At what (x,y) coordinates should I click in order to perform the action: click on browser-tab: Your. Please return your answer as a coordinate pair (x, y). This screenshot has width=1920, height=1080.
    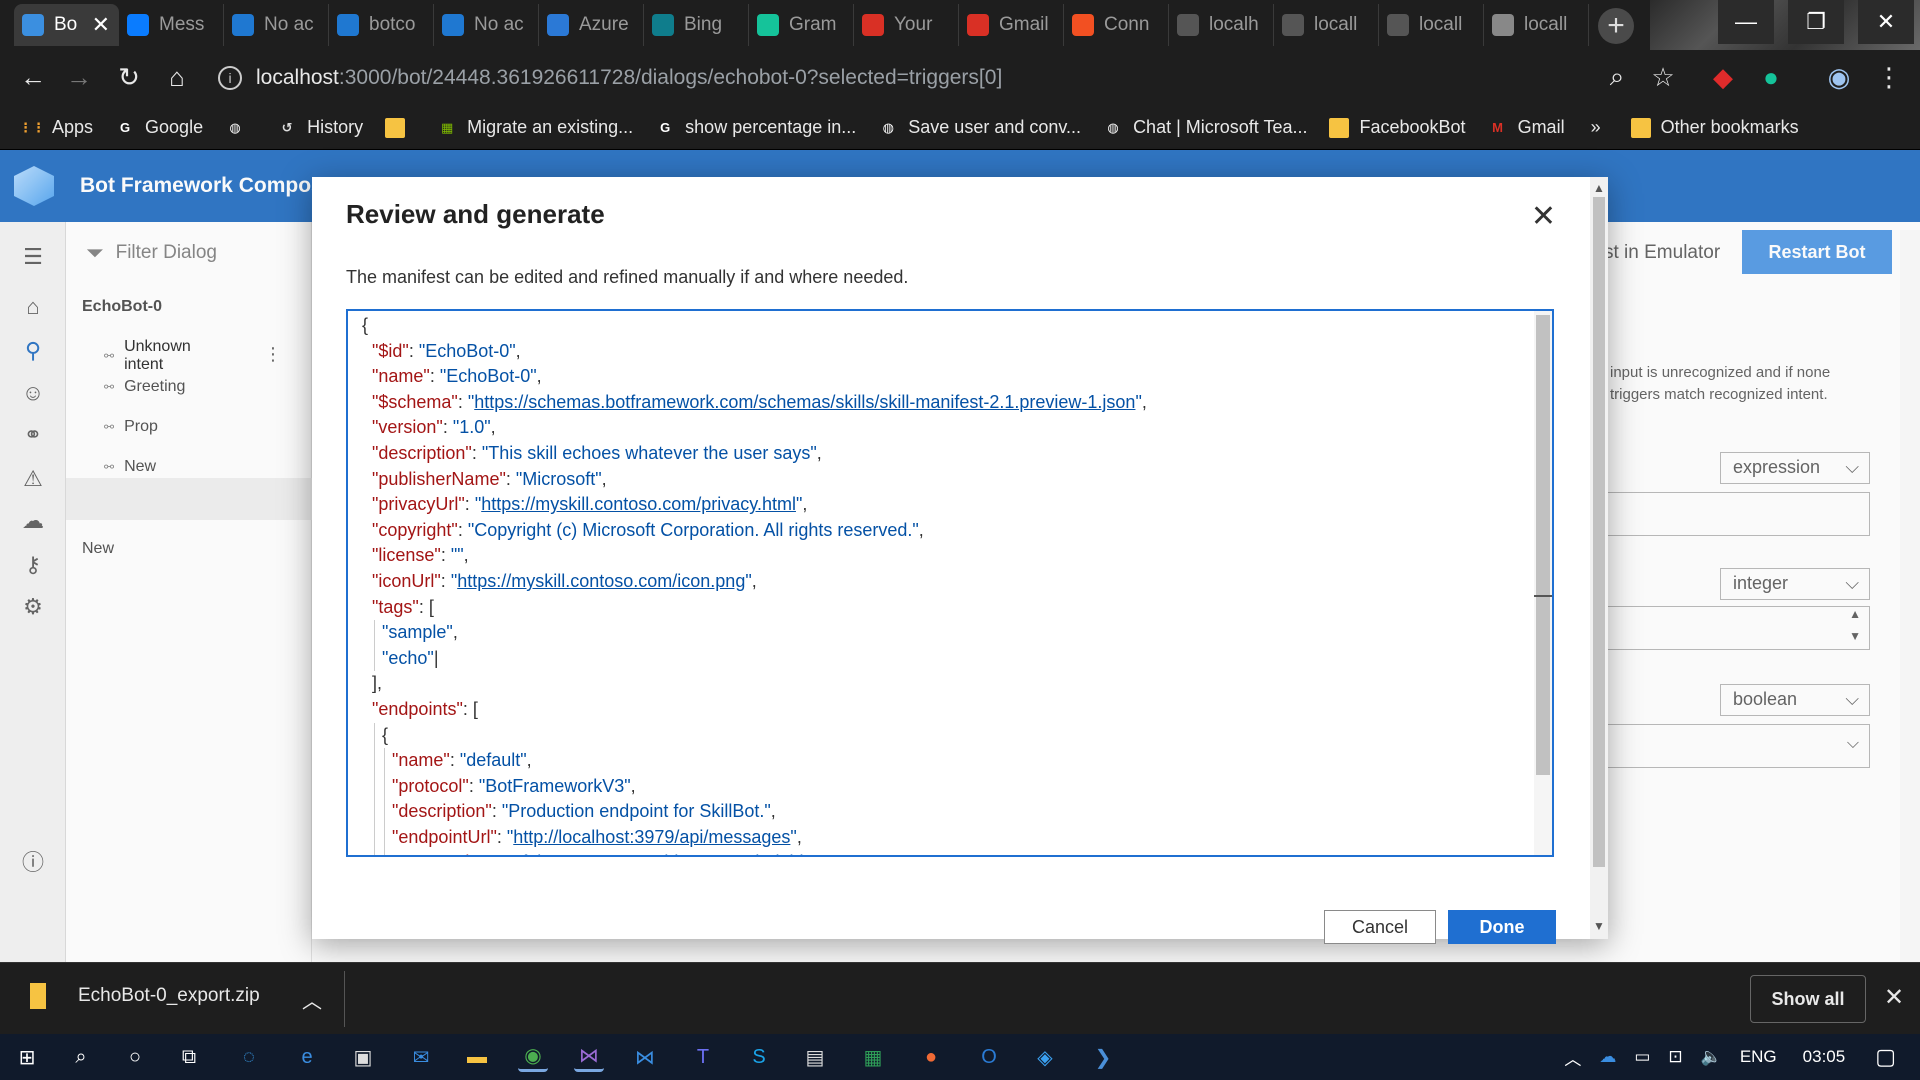
    Looking at the image, I should click on (906, 25).